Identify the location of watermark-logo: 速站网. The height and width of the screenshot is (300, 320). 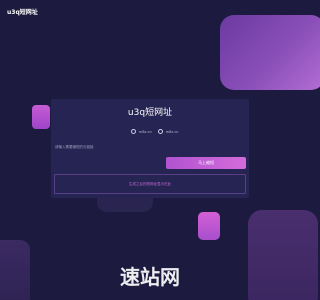
(150, 277).